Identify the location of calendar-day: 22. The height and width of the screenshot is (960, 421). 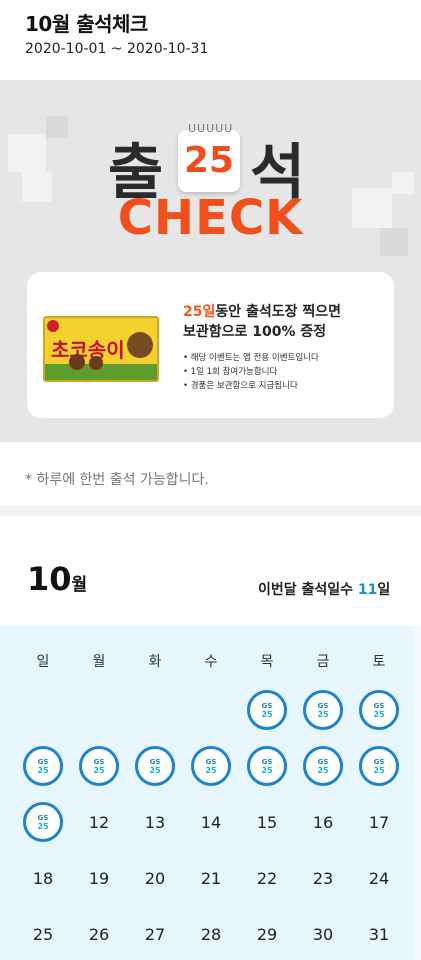
(267, 878).